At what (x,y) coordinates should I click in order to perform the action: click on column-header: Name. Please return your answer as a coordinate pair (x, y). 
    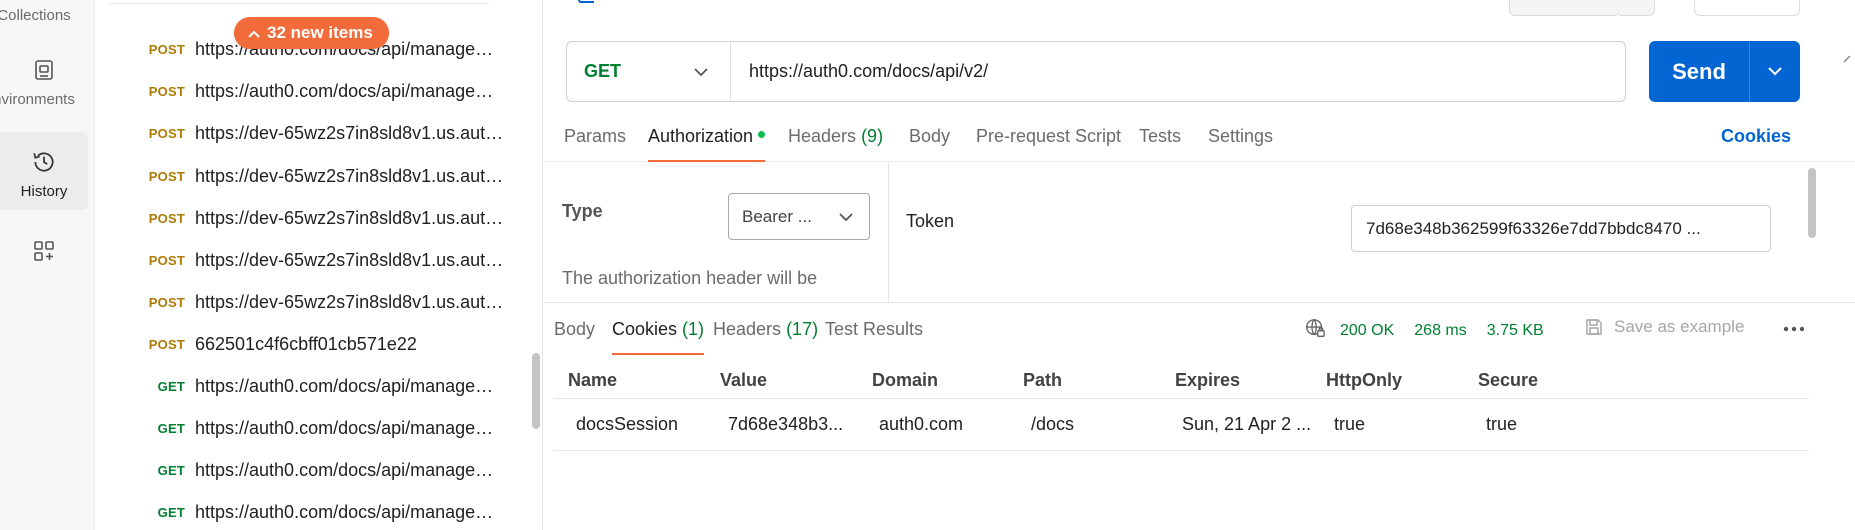
    Looking at the image, I should click on (593, 380).